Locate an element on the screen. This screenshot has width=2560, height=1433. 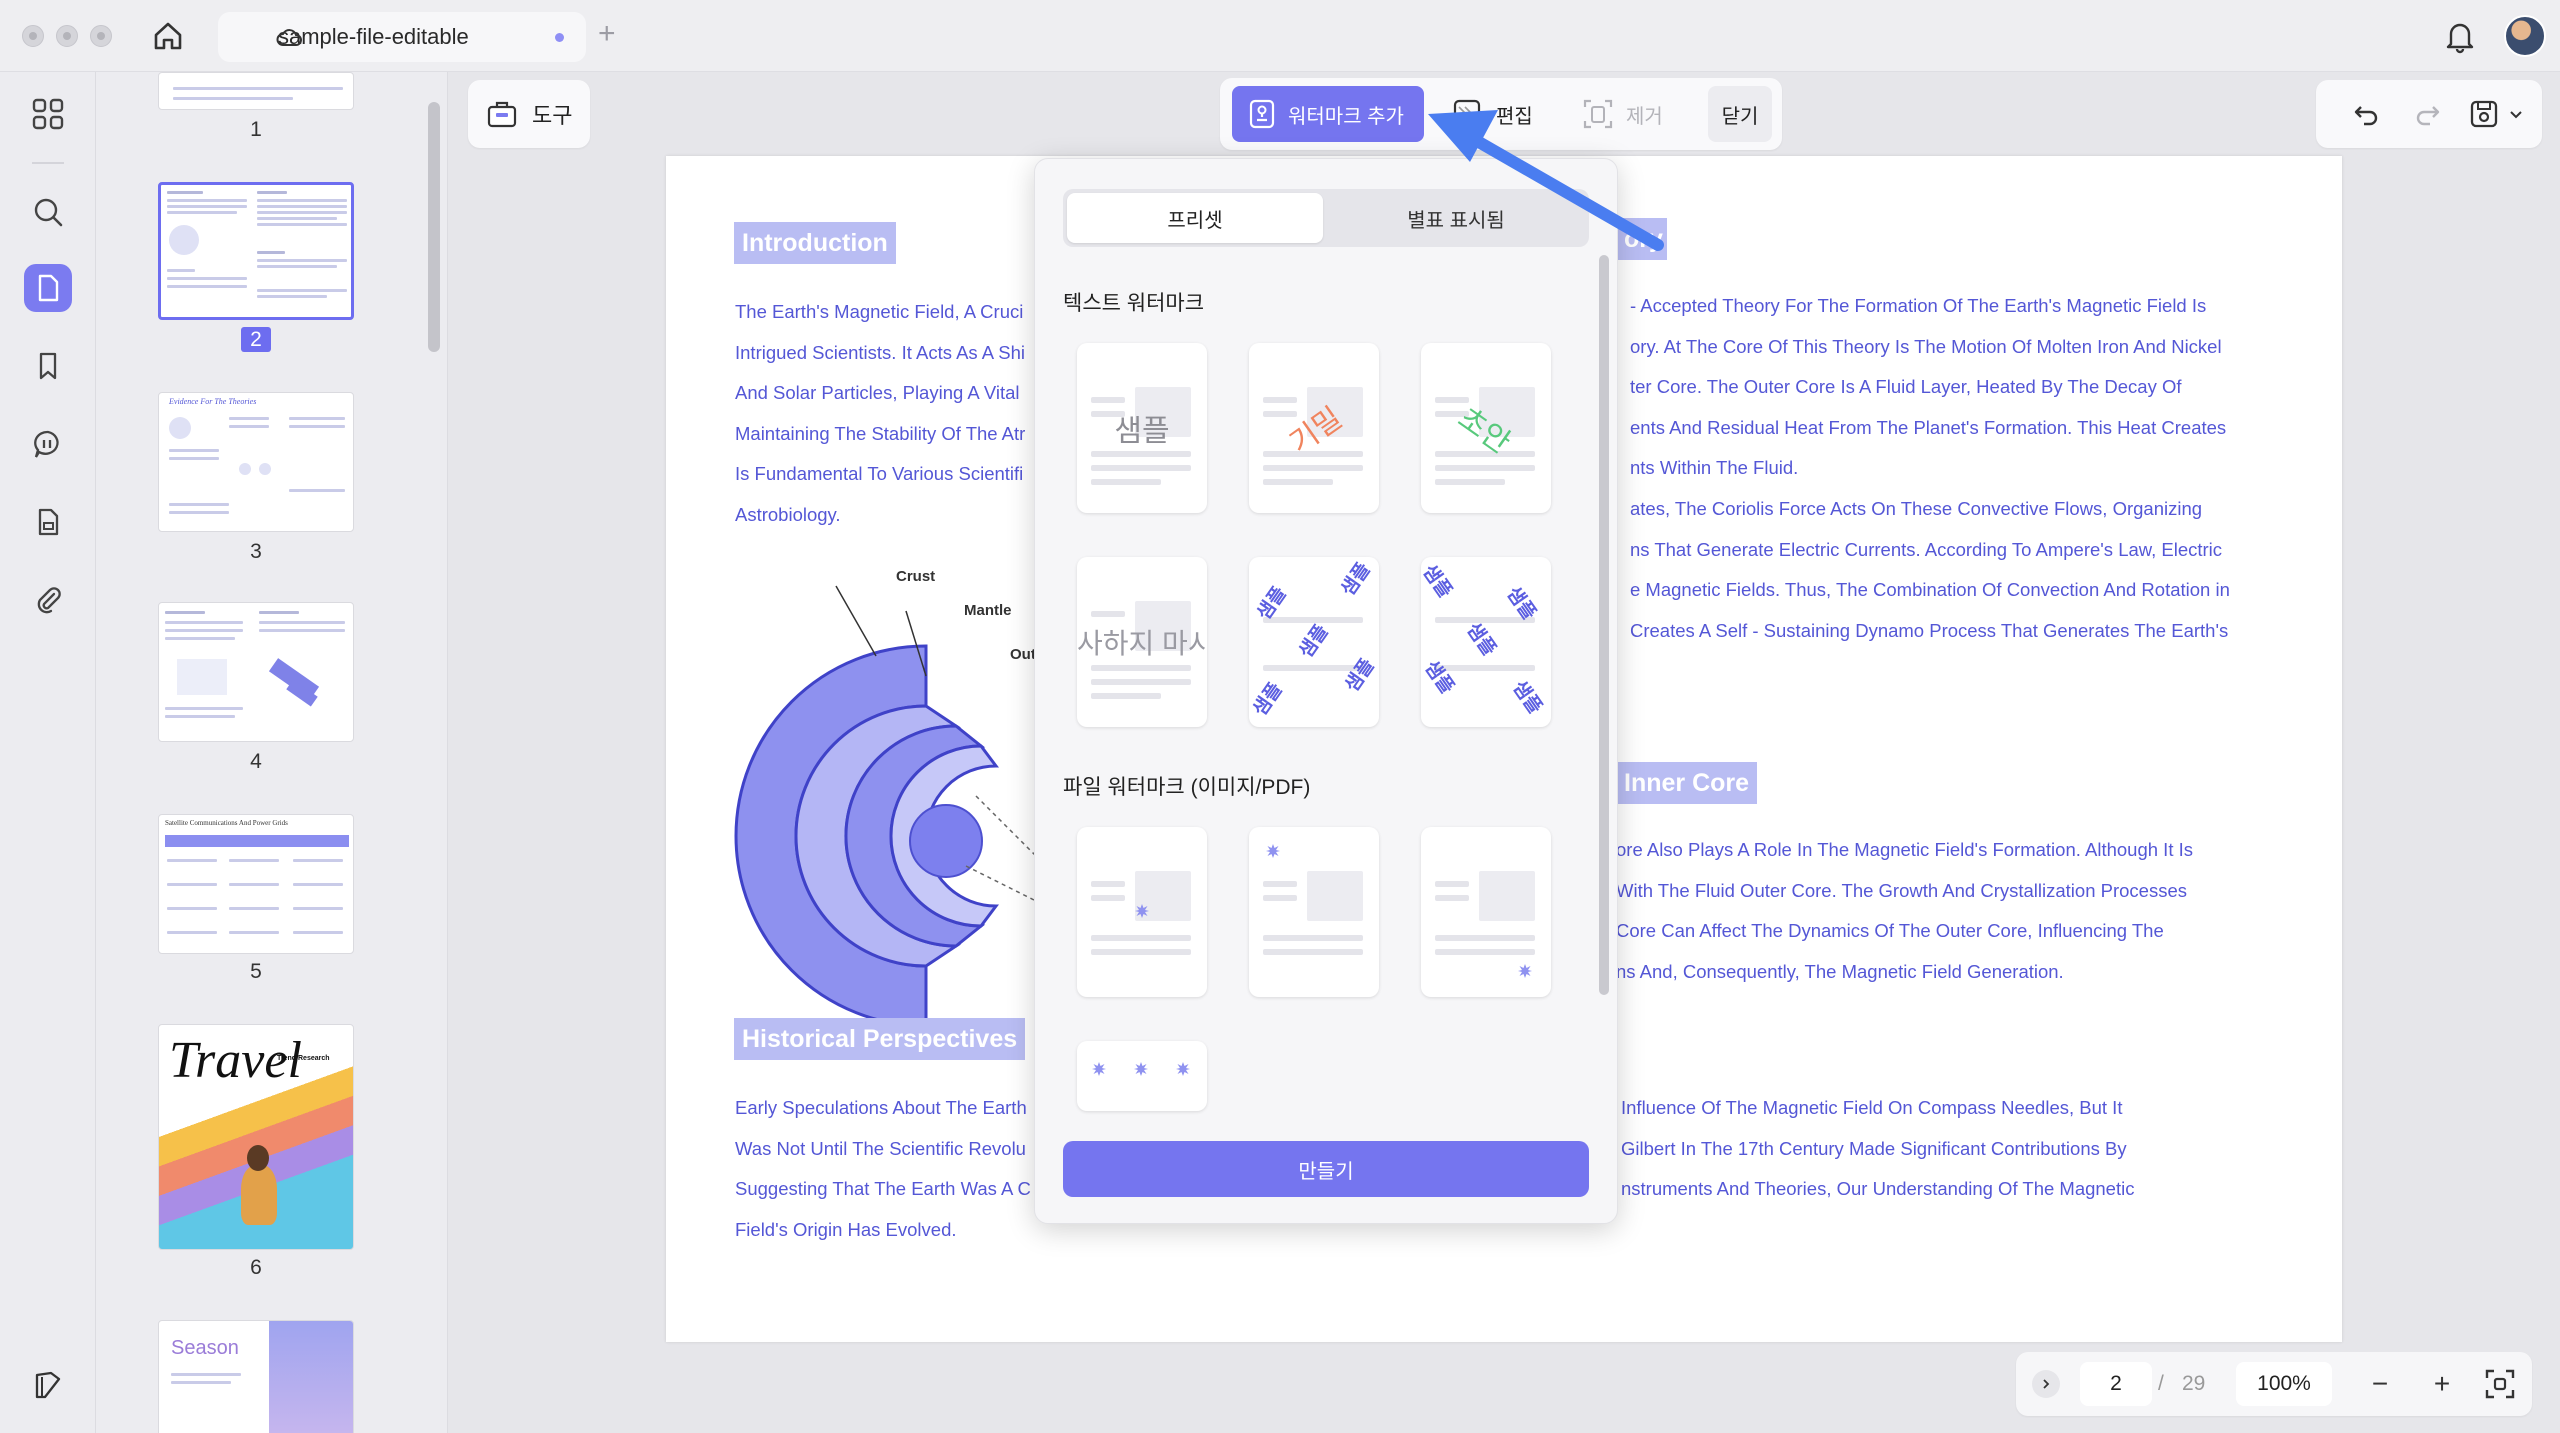
zoom-out-button: − is located at coordinates (2380, 1384).